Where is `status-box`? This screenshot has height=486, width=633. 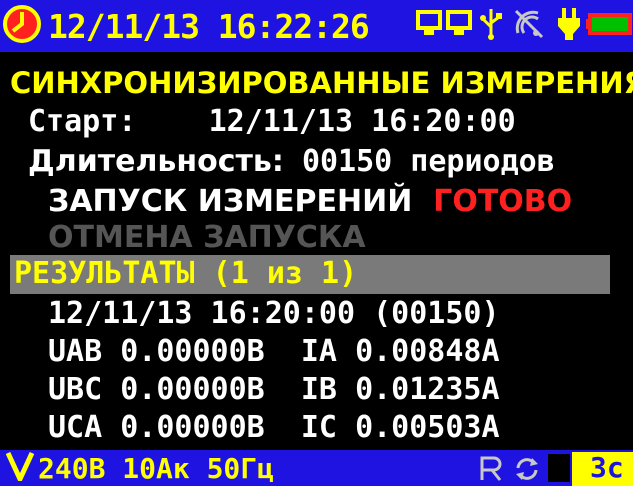 status-box is located at coordinates (559, 468).